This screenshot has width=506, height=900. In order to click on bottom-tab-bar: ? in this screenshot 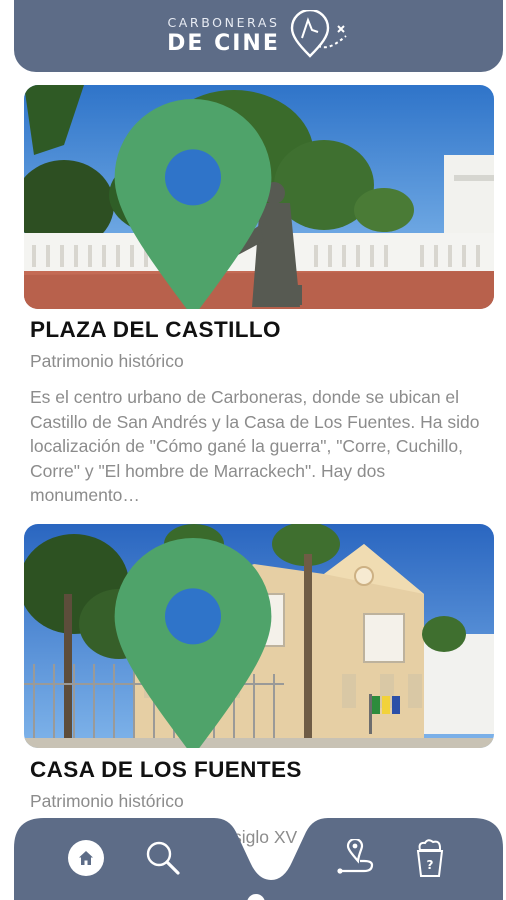, I will do `click(258, 859)`.